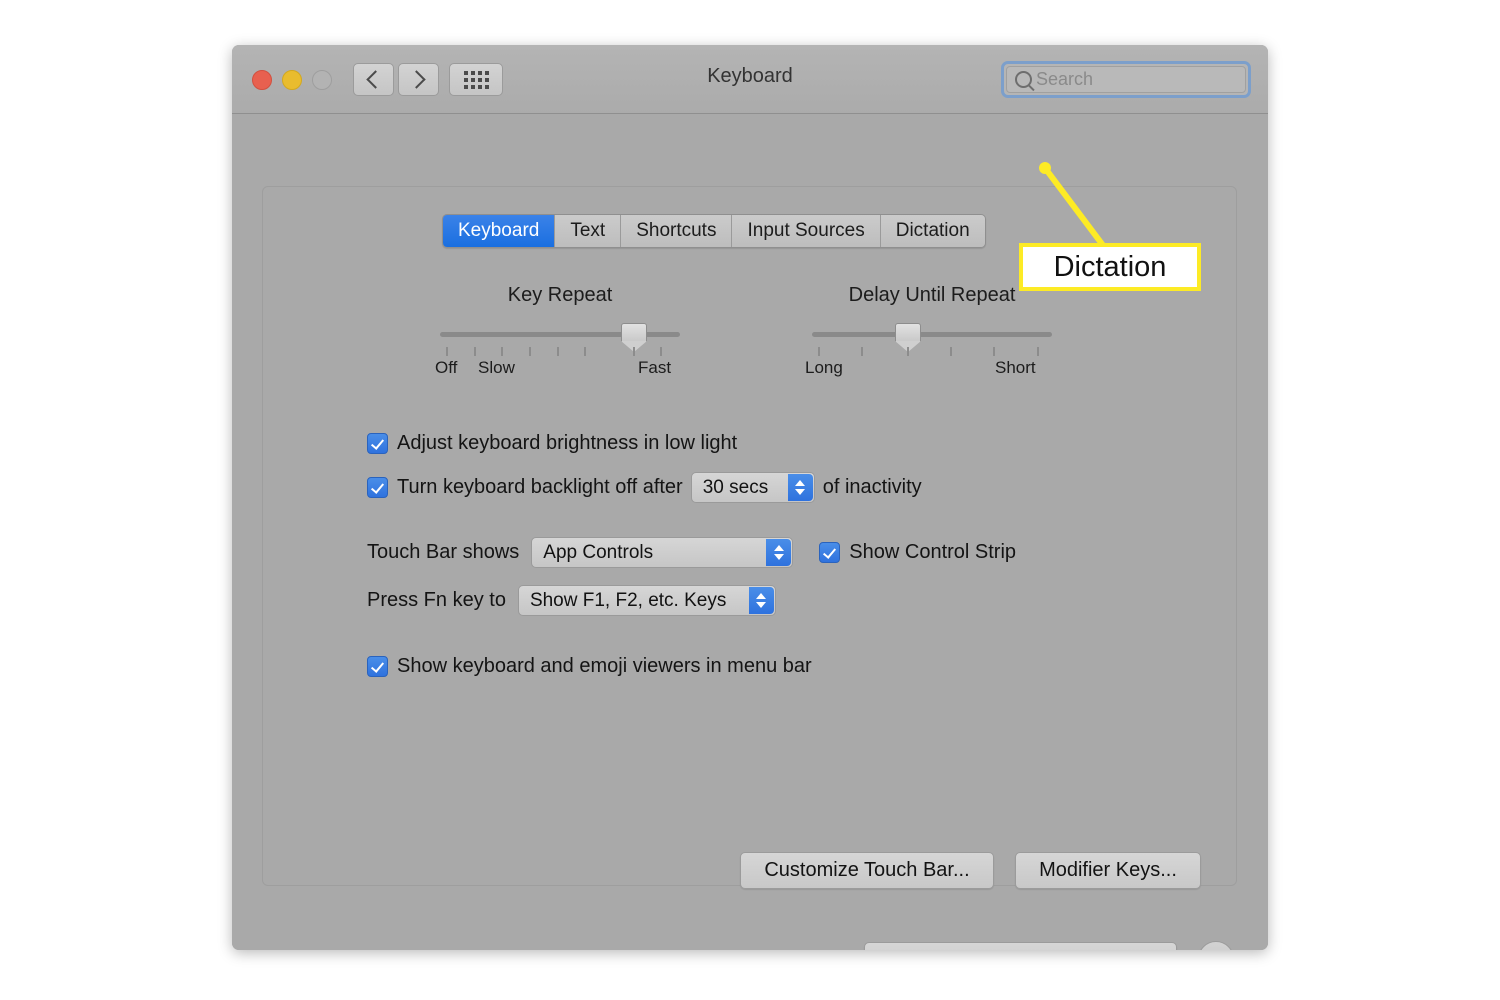 Image resolution: width=1500 pixels, height=1000 pixels. Describe the element at coordinates (377, 443) in the screenshot. I see `adjust-brightness-checkbox` at that location.